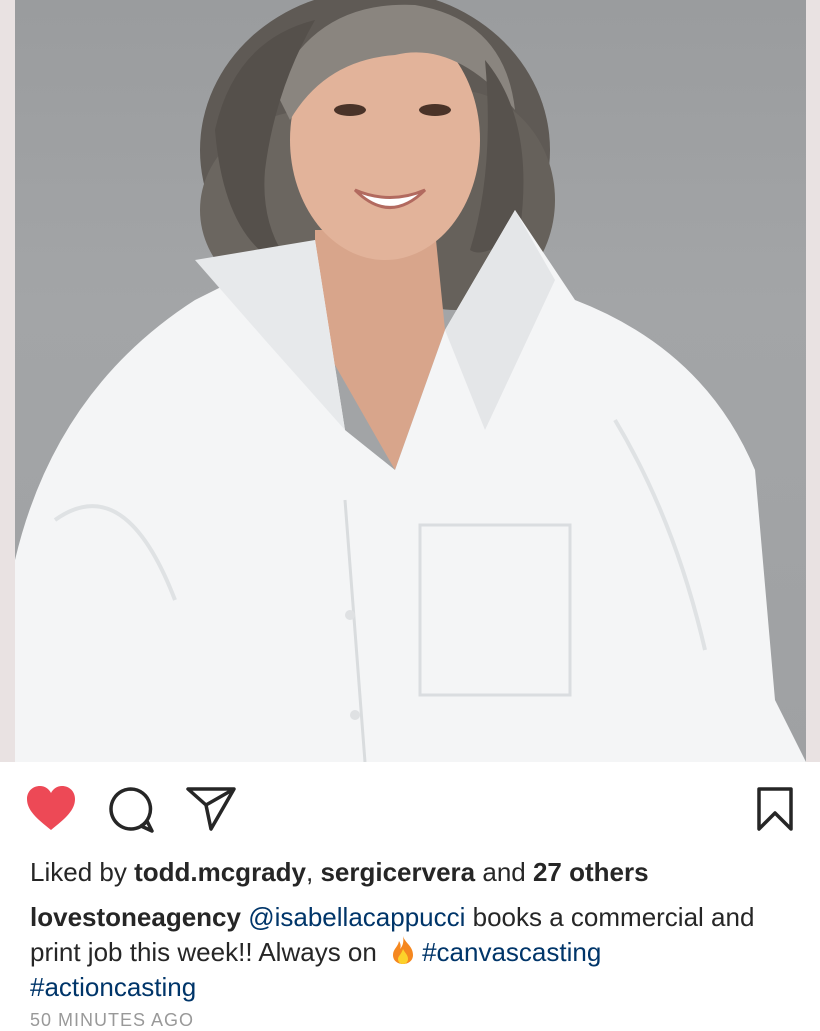 This screenshot has width=820, height=1031. I want to click on hashtag-link: #canvascasting, so click(511, 952).